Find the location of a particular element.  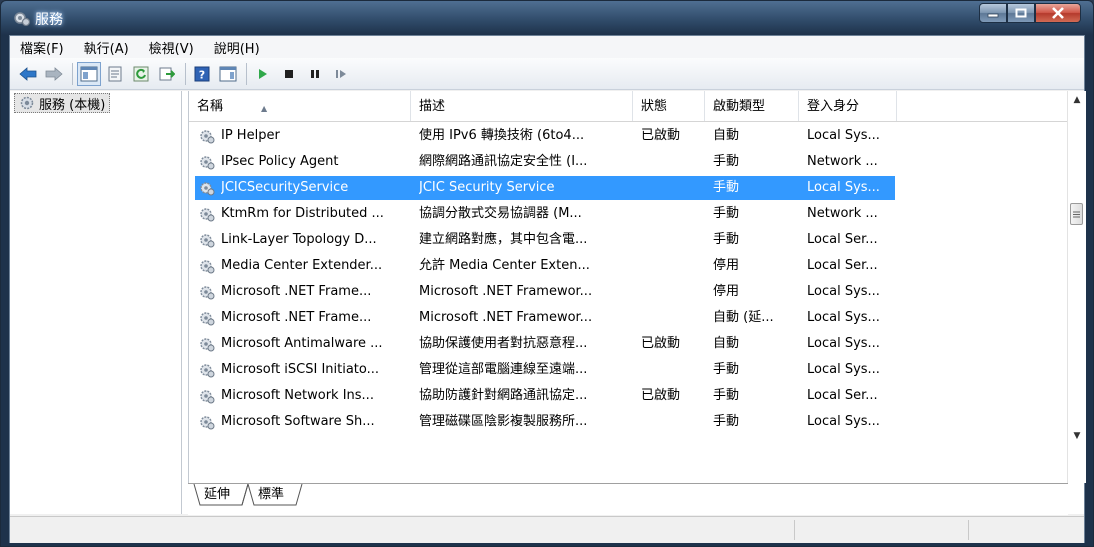

back-arrow-icon is located at coordinates (28, 73).